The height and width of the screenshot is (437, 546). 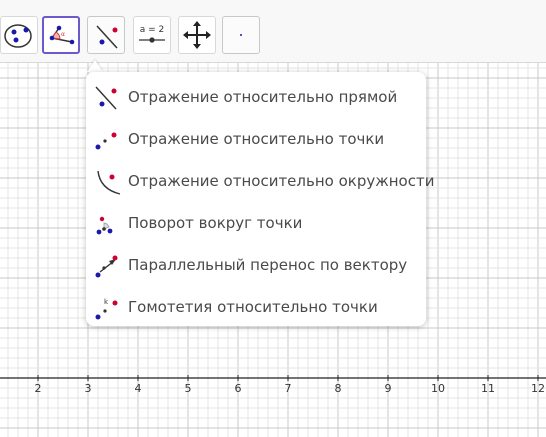 What do you see at coordinates (281, 181) in the screenshot?
I see `menu-item-label: Отражение относительно окружности` at bounding box center [281, 181].